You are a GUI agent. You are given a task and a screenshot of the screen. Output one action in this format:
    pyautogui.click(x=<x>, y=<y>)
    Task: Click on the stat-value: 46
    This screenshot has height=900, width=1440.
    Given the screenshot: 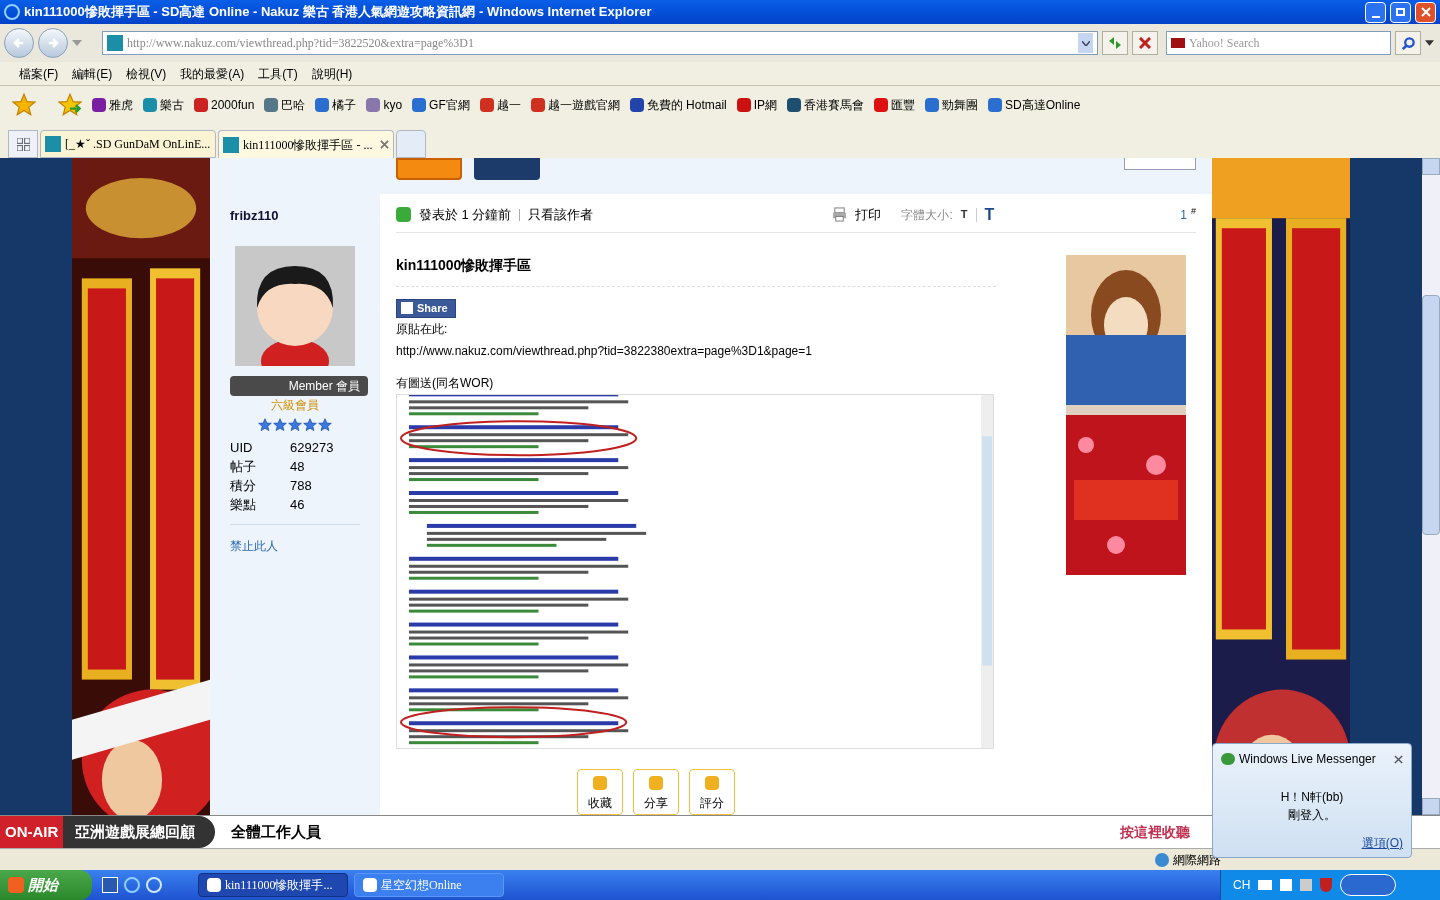 What is the action you would take?
    pyautogui.click(x=298, y=504)
    